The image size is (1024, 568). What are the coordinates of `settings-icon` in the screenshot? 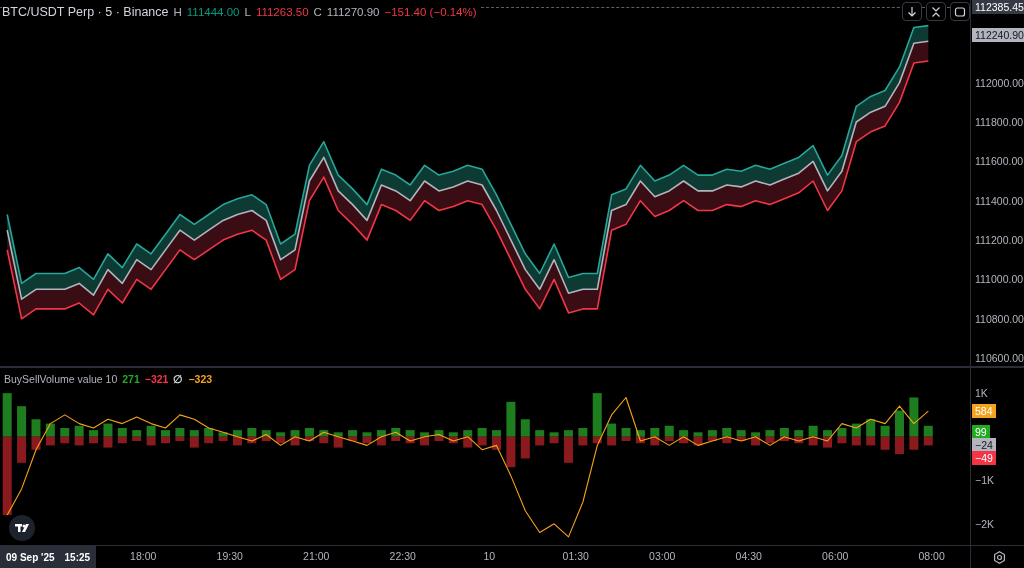 It's located at (999, 557).